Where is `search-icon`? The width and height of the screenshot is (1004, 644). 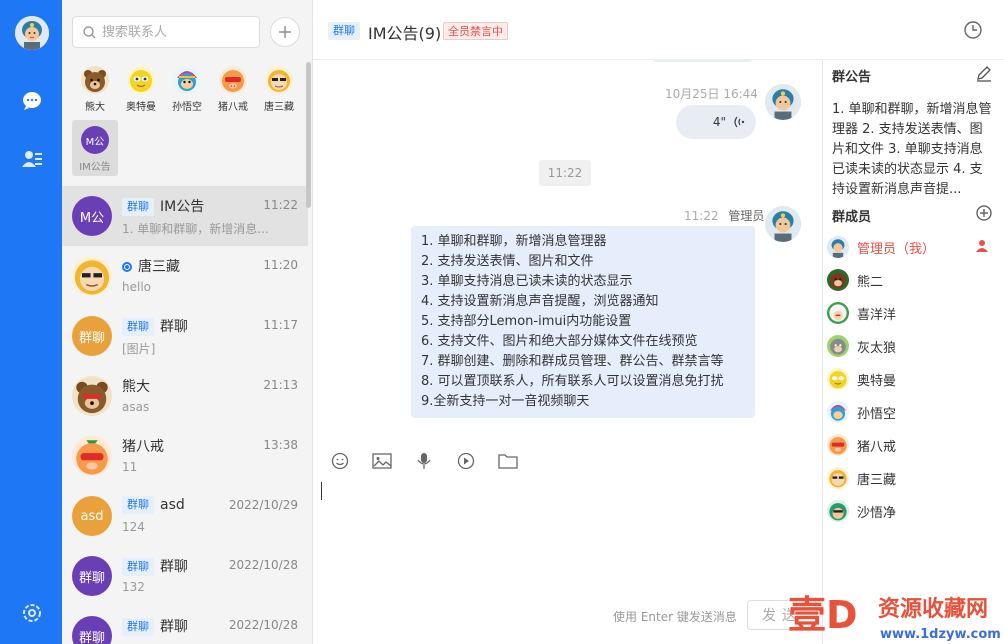 search-icon is located at coordinates (89, 31).